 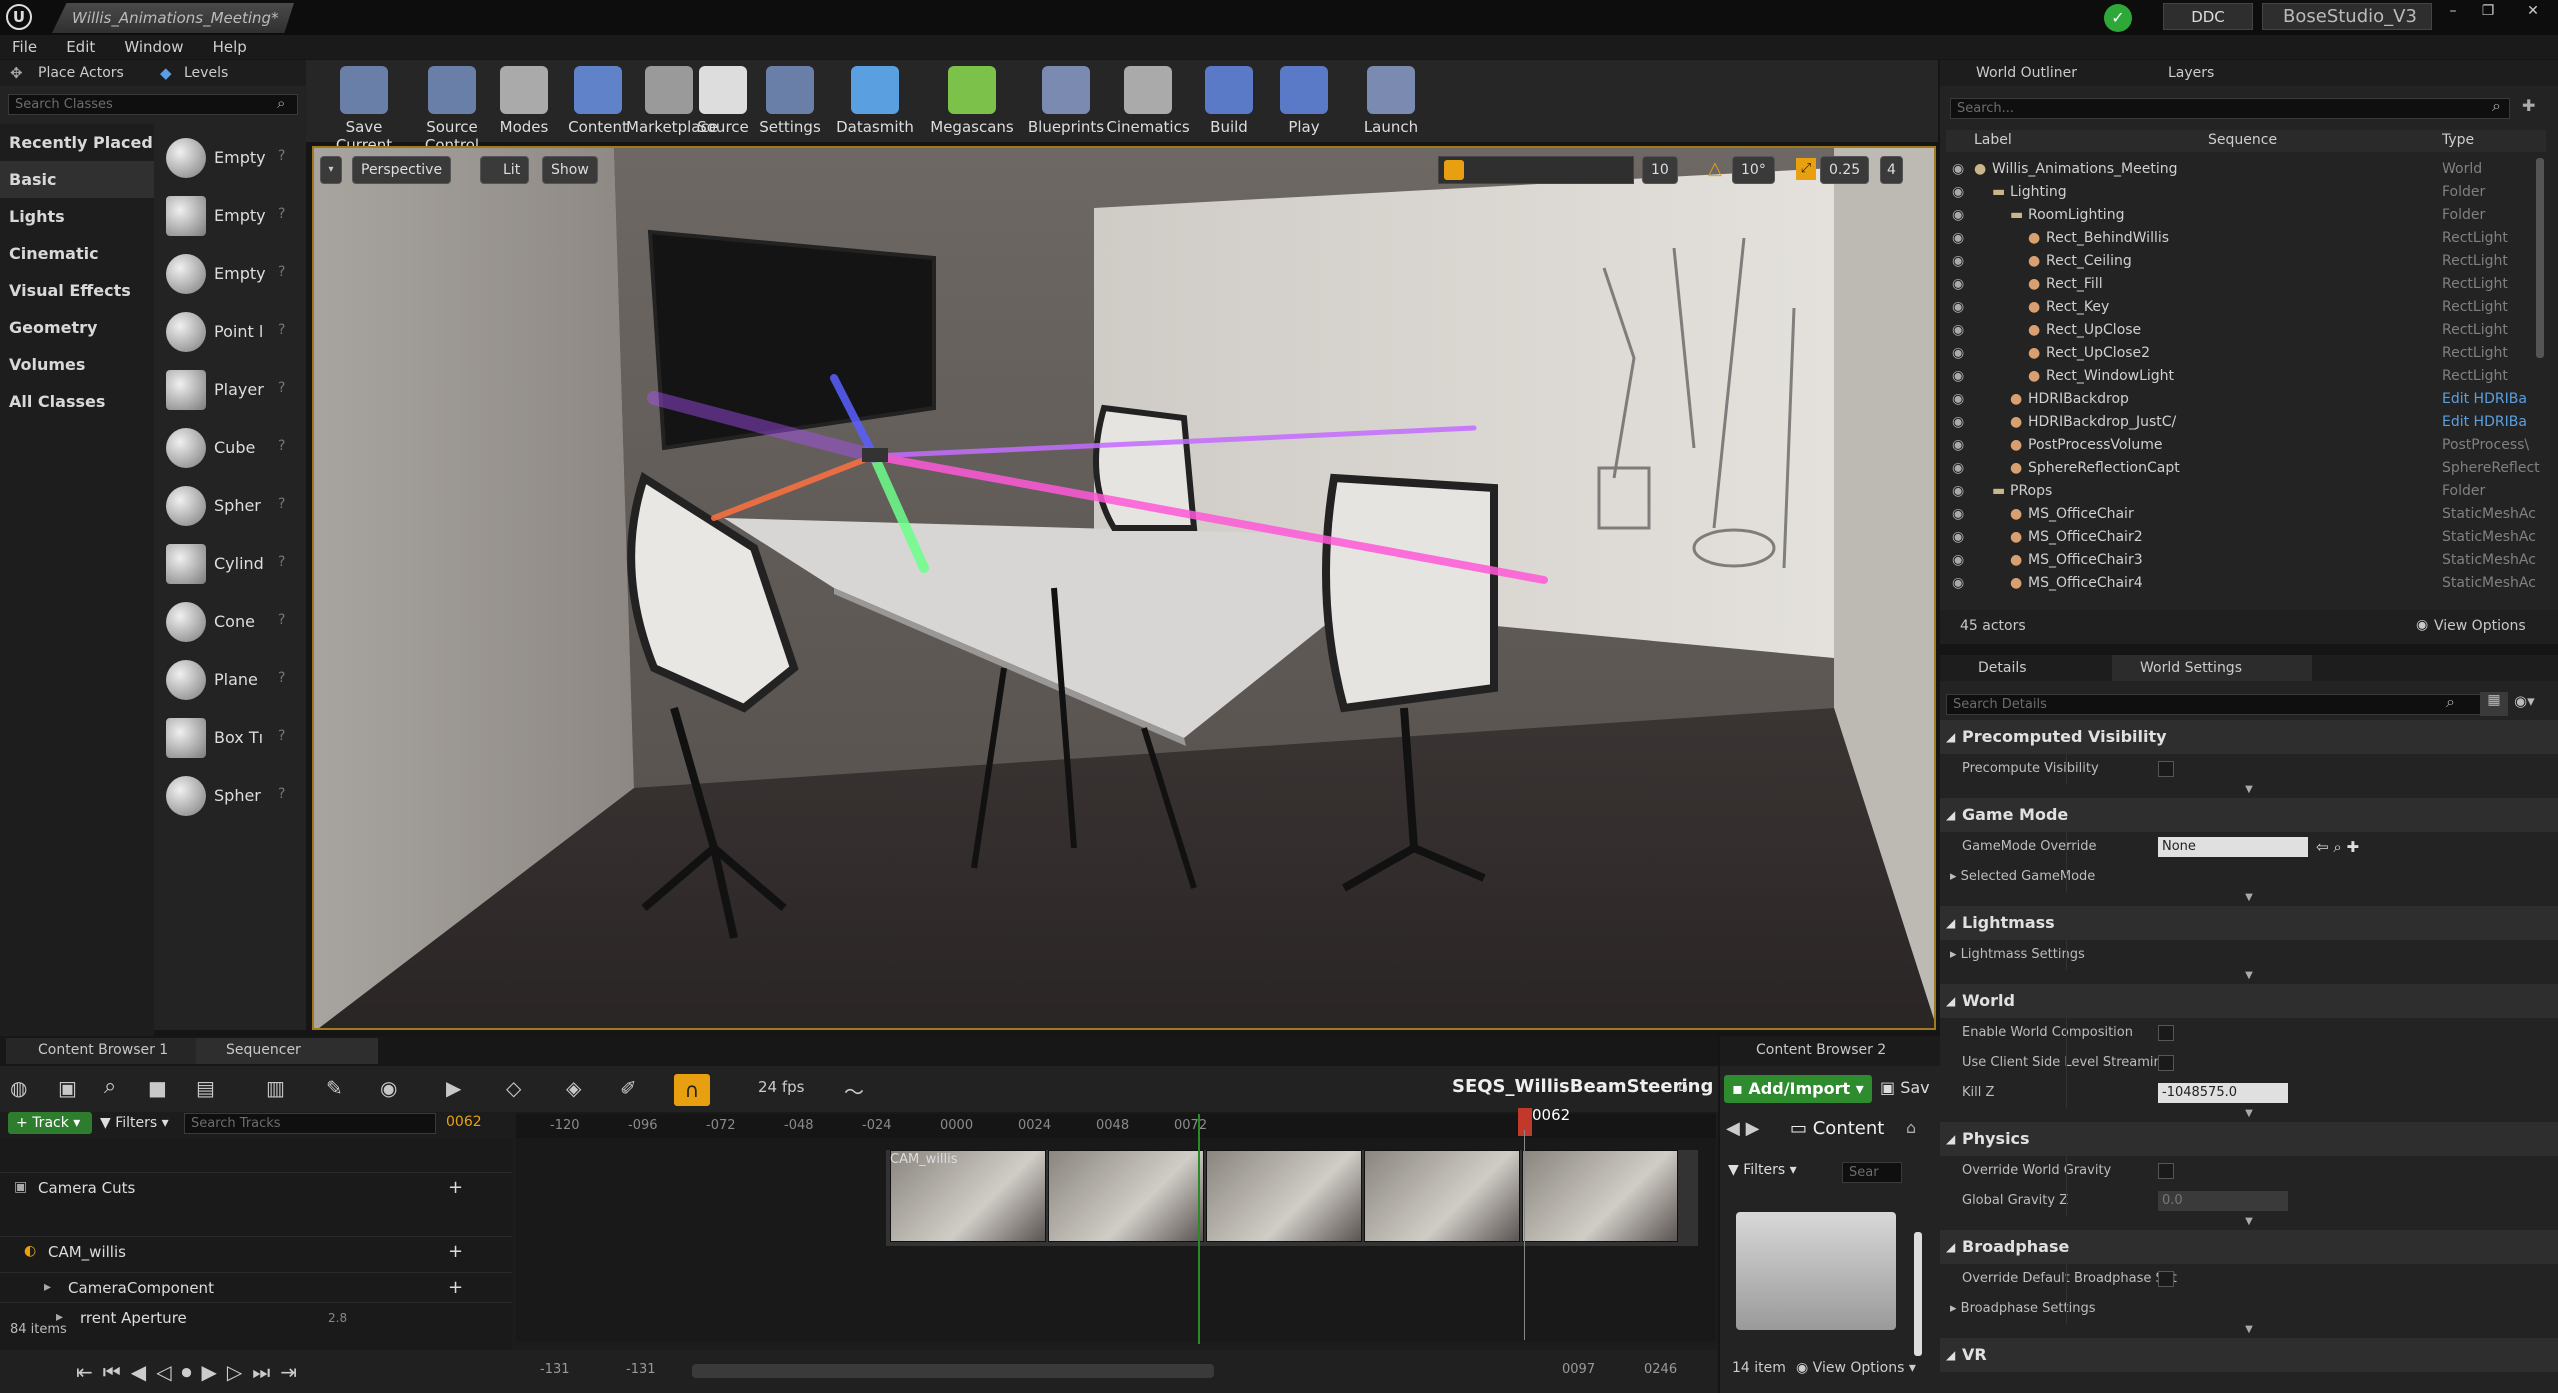 What do you see at coordinates (1845, 170) in the screenshot?
I see `scale-snap-value: 0.25` at bounding box center [1845, 170].